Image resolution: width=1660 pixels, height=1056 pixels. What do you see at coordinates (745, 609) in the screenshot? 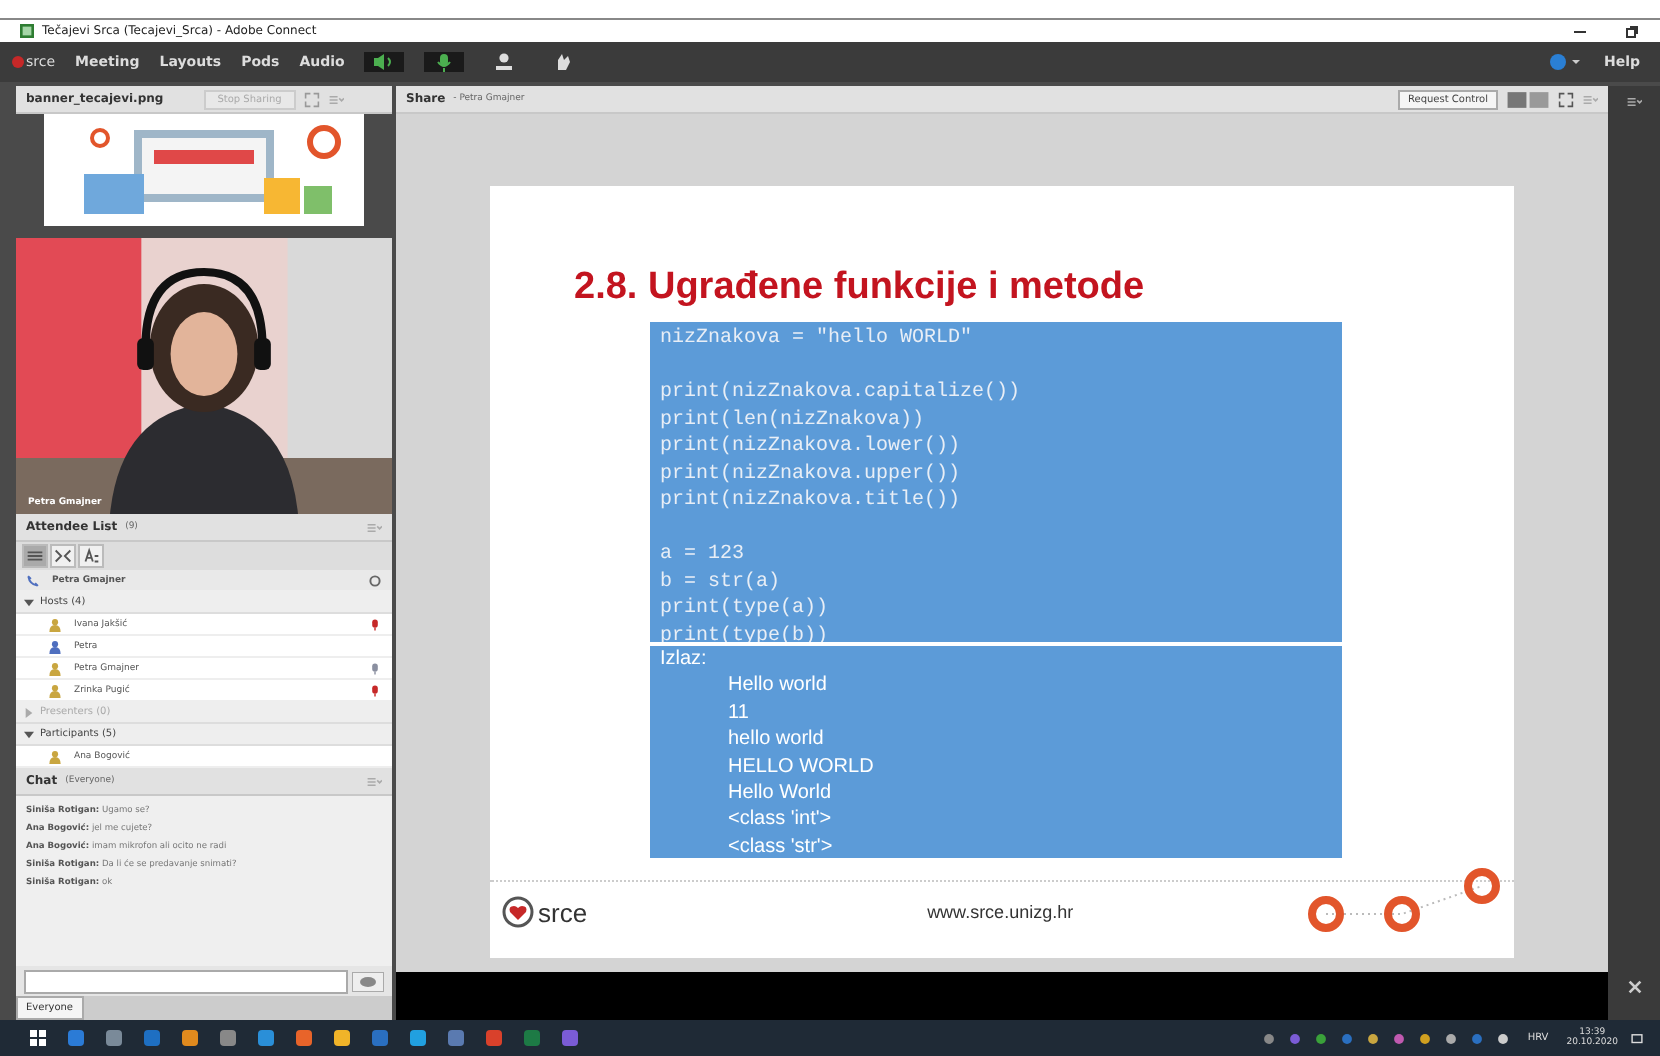
I see `code-line: print(type(a))` at bounding box center [745, 609].